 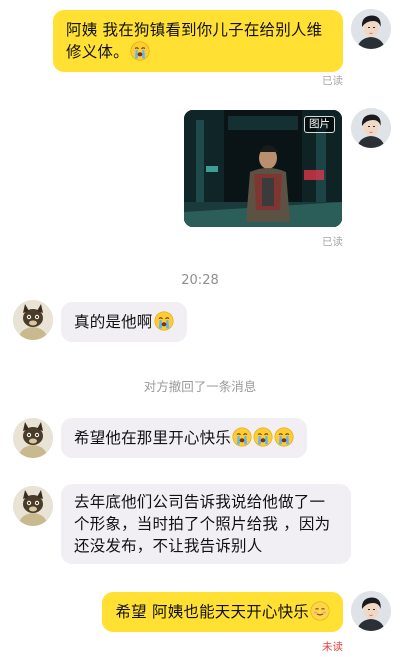 What do you see at coordinates (113, 322) in the screenshot?
I see `message-text: 真的是他啊` at bounding box center [113, 322].